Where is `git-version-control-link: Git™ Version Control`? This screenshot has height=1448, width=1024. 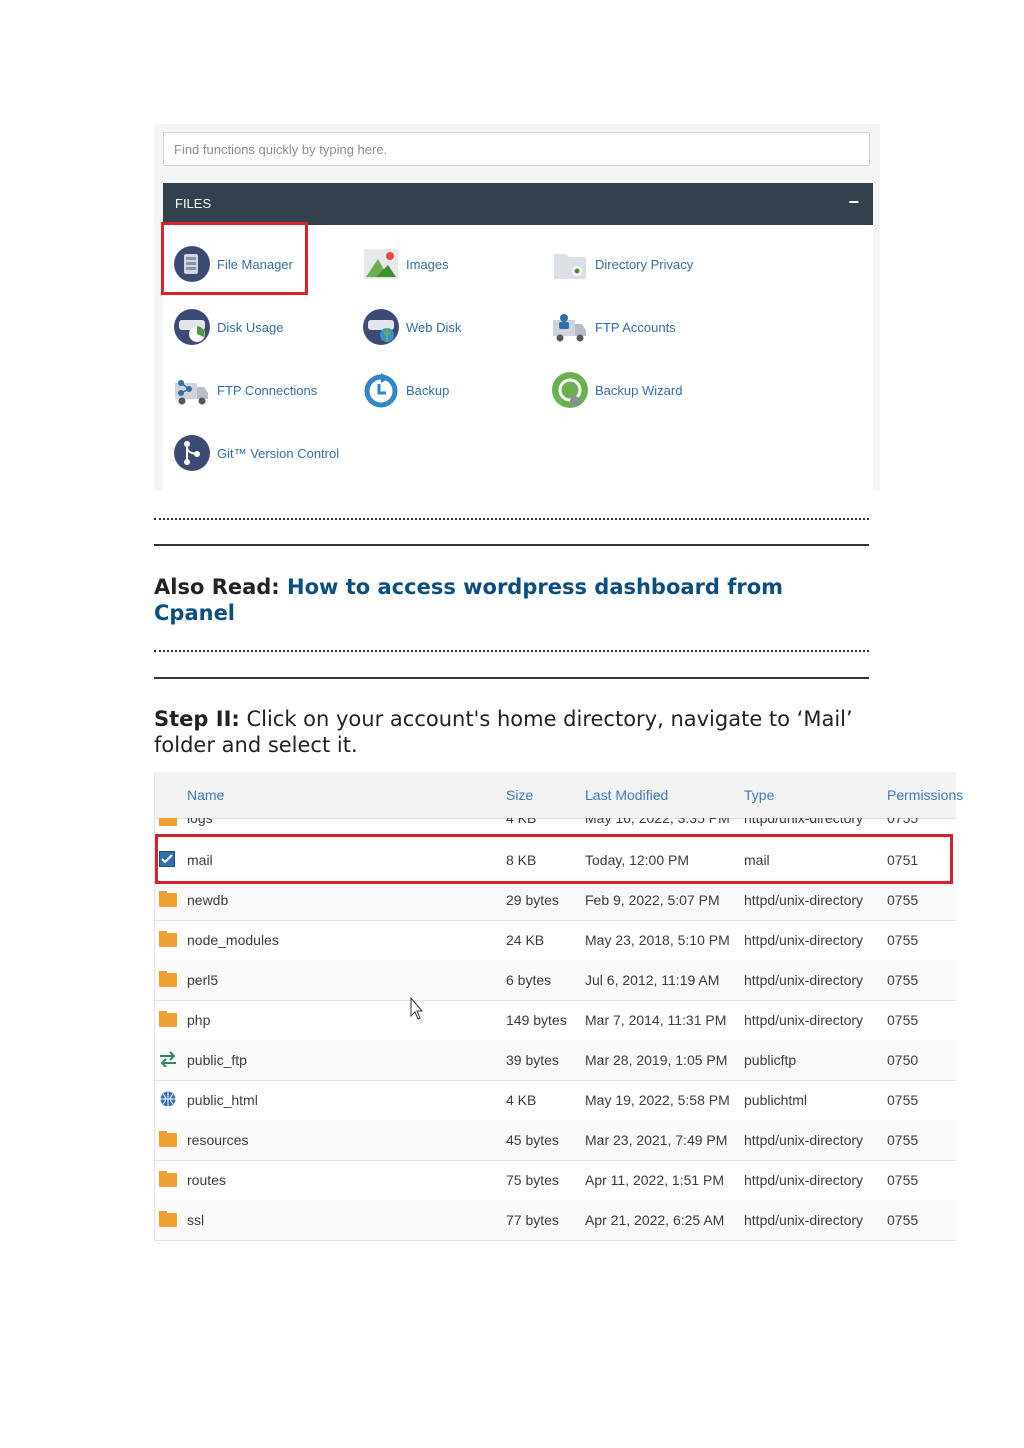
git-version-control-link: Git™ Version Control is located at coordinates (256, 453).